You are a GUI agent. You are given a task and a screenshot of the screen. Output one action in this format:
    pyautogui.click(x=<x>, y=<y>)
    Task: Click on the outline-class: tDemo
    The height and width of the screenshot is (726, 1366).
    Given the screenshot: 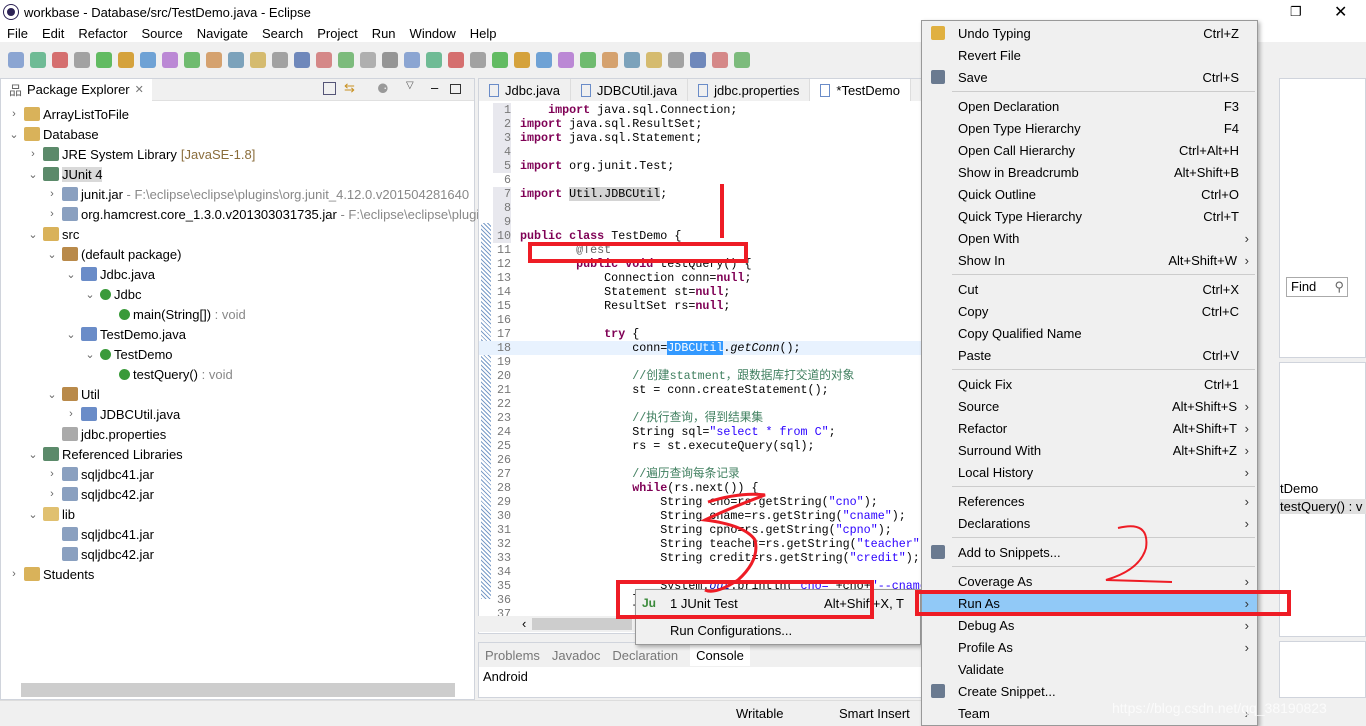 What is the action you would take?
    pyautogui.click(x=1299, y=488)
    